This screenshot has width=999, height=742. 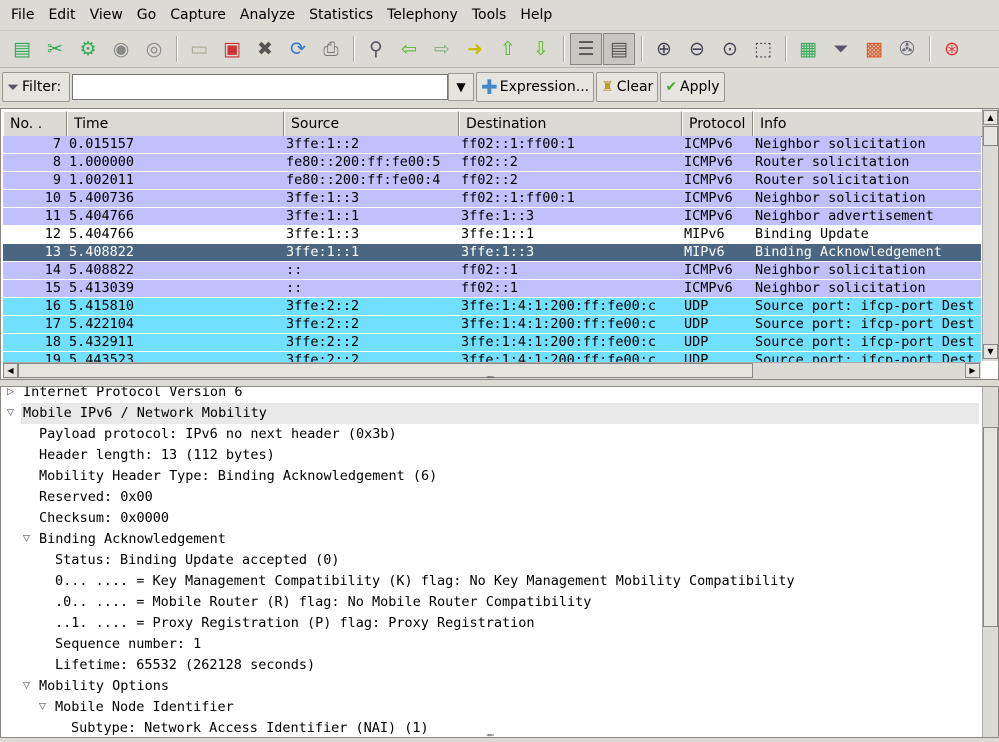 What do you see at coordinates (132, 539) in the screenshot?
I see `detail-line: Binding Acknowledgement` at bounding box center [132, 539].